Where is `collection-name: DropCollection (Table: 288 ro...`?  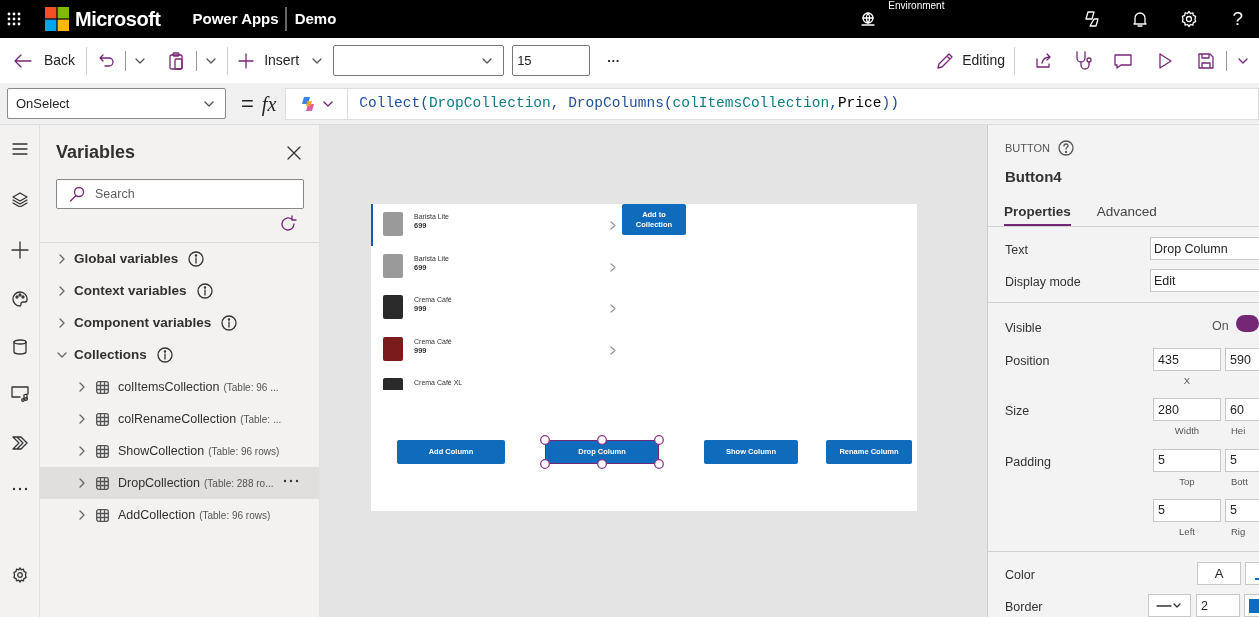
collection-name: DropCollection (Table: 288 ro... is located at coordinates (196, 483).